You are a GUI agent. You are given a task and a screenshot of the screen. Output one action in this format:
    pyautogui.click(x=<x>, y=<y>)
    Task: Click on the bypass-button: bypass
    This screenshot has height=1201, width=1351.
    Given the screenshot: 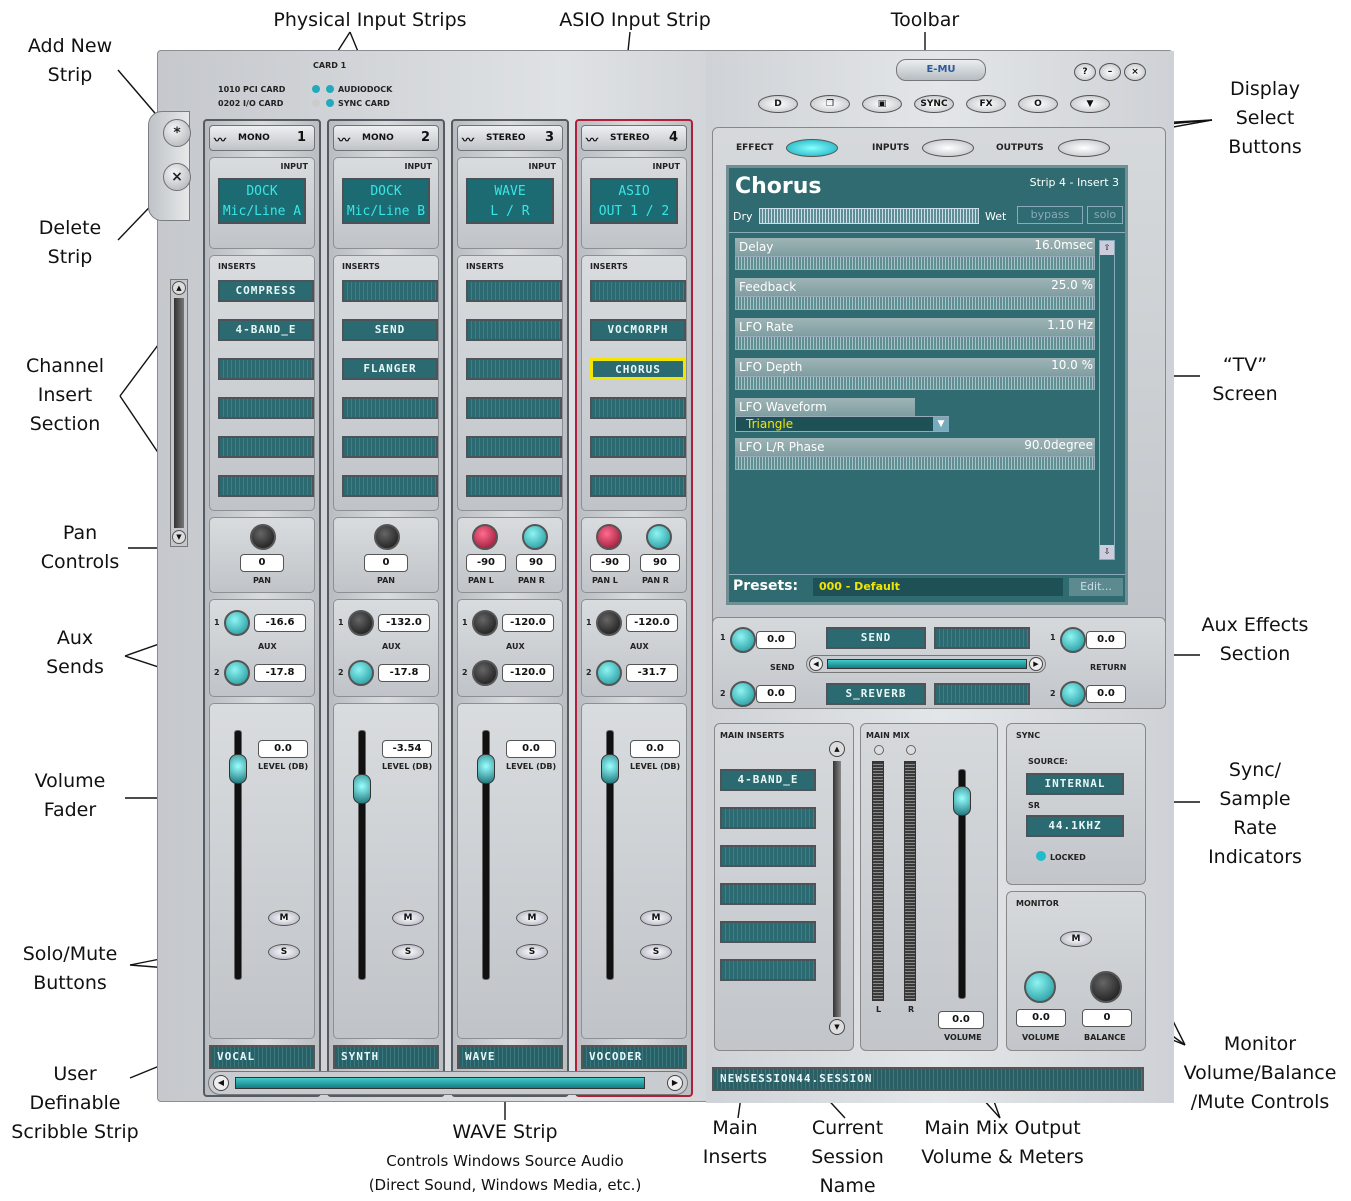 What is the action you would take?
    pyautogui.click(x=1050, y=215)
    